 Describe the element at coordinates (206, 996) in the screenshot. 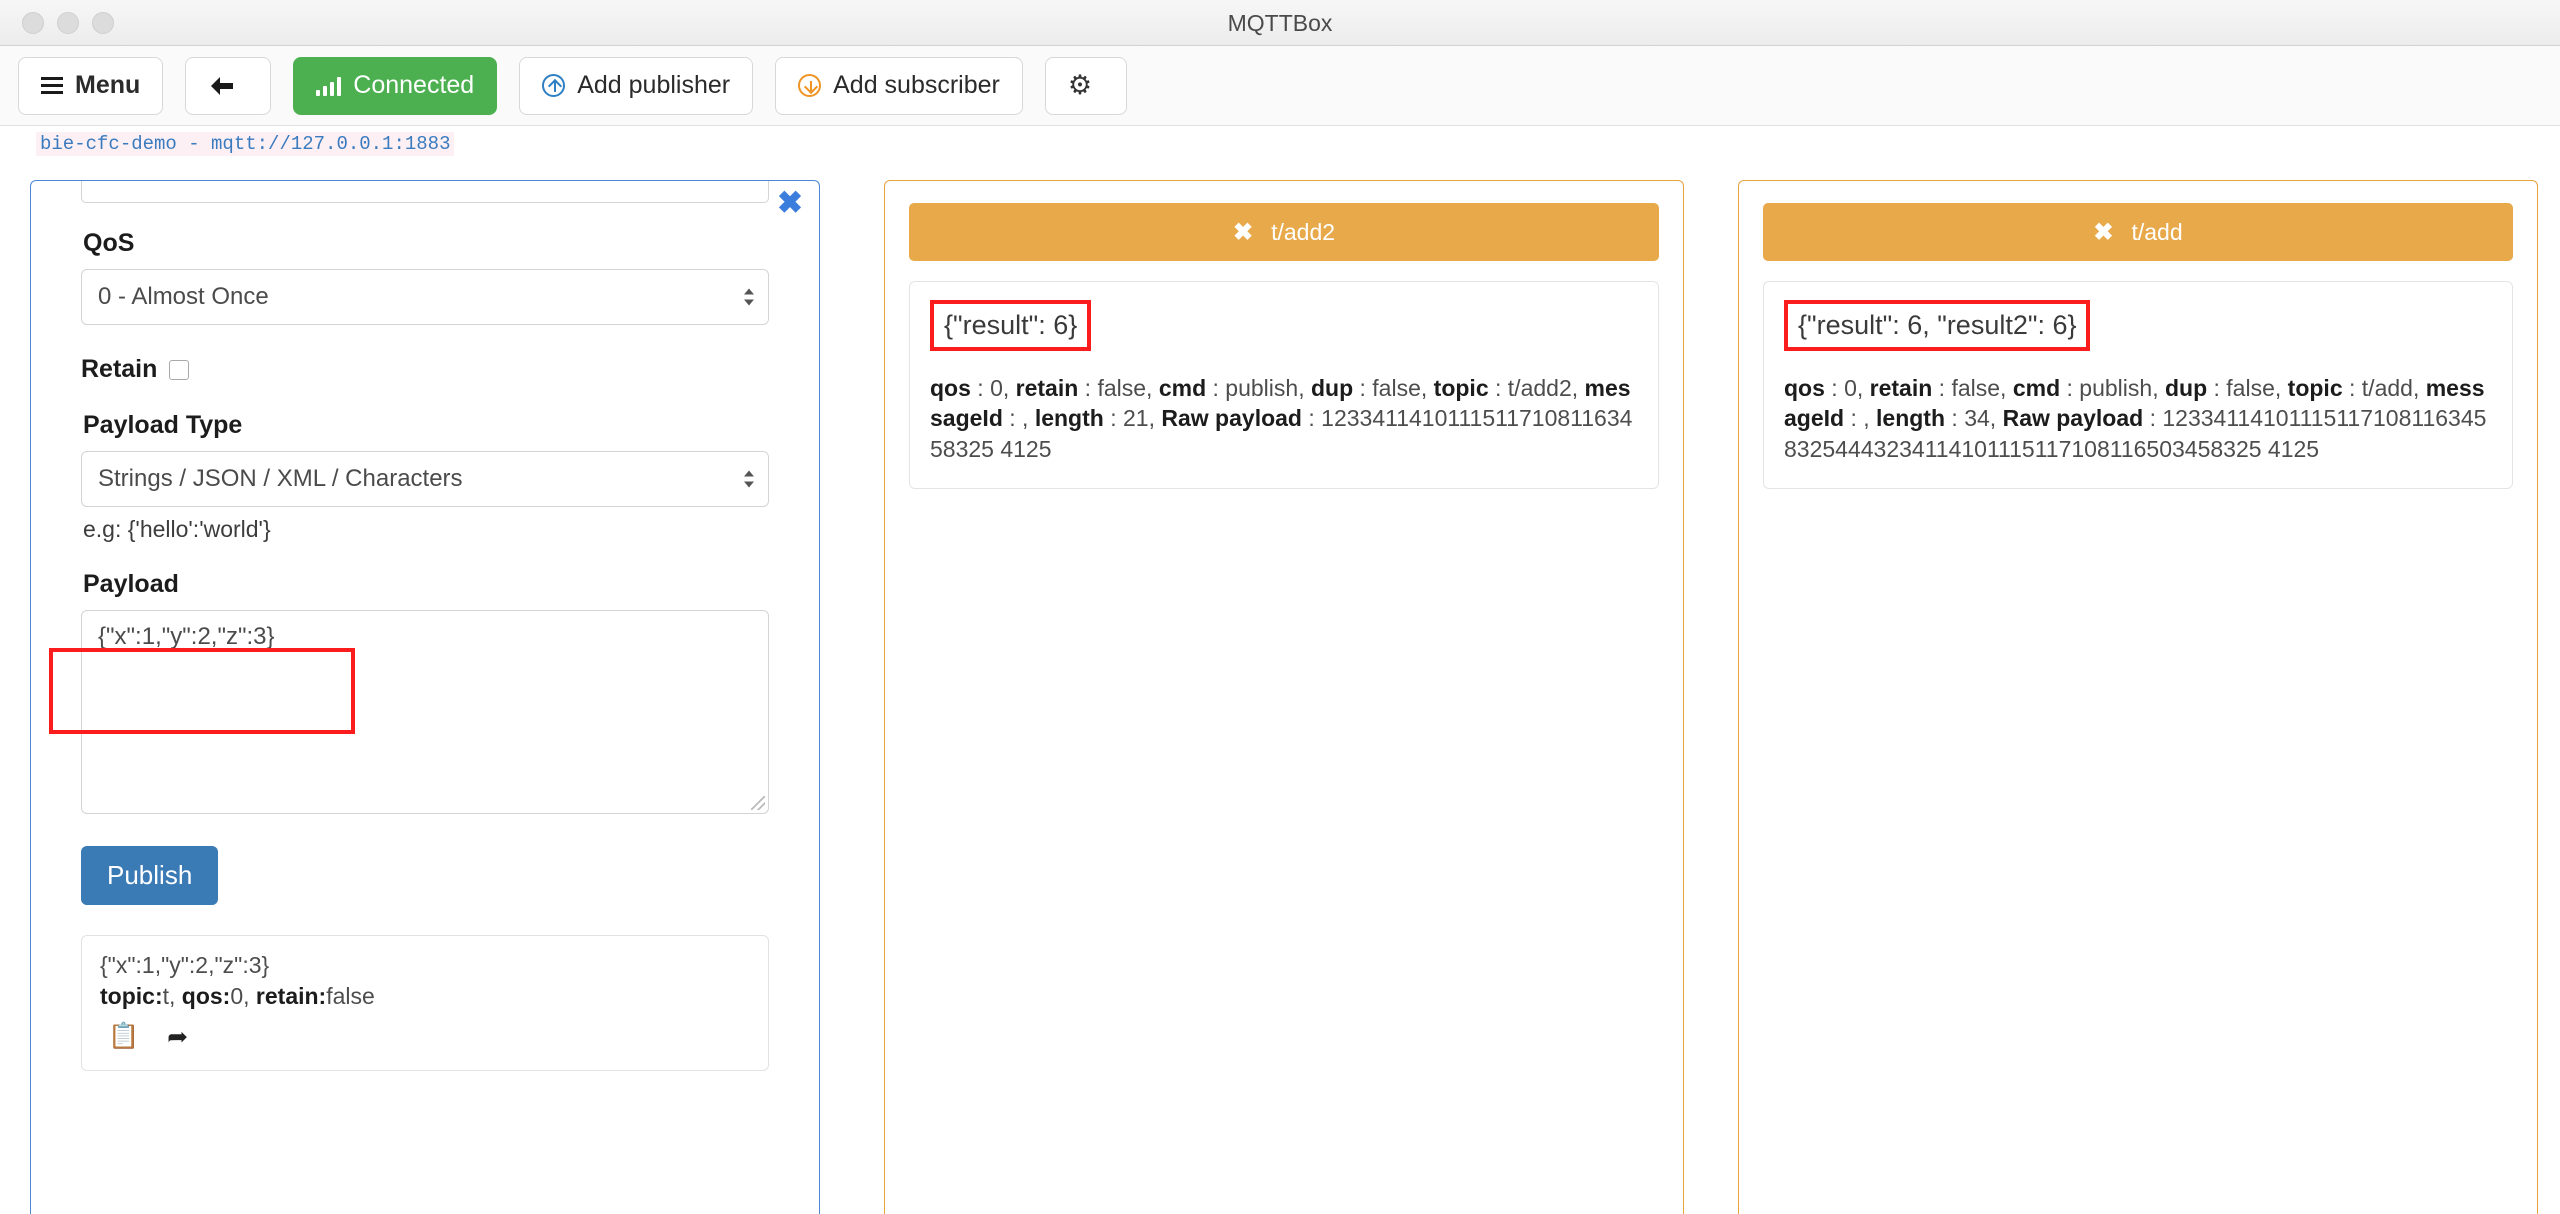

I see `history-qos-key: qos:` at that location.